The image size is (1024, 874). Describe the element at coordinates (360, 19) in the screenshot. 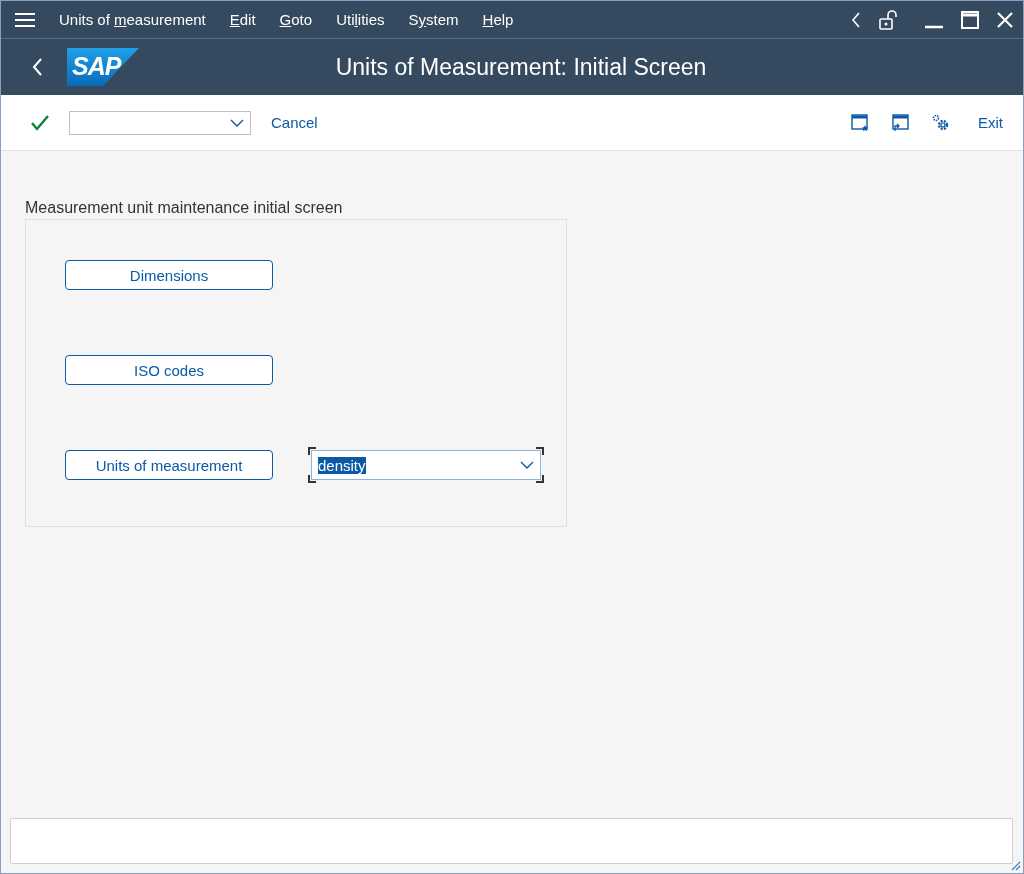

I see `menu-item: Utilities` at that location.